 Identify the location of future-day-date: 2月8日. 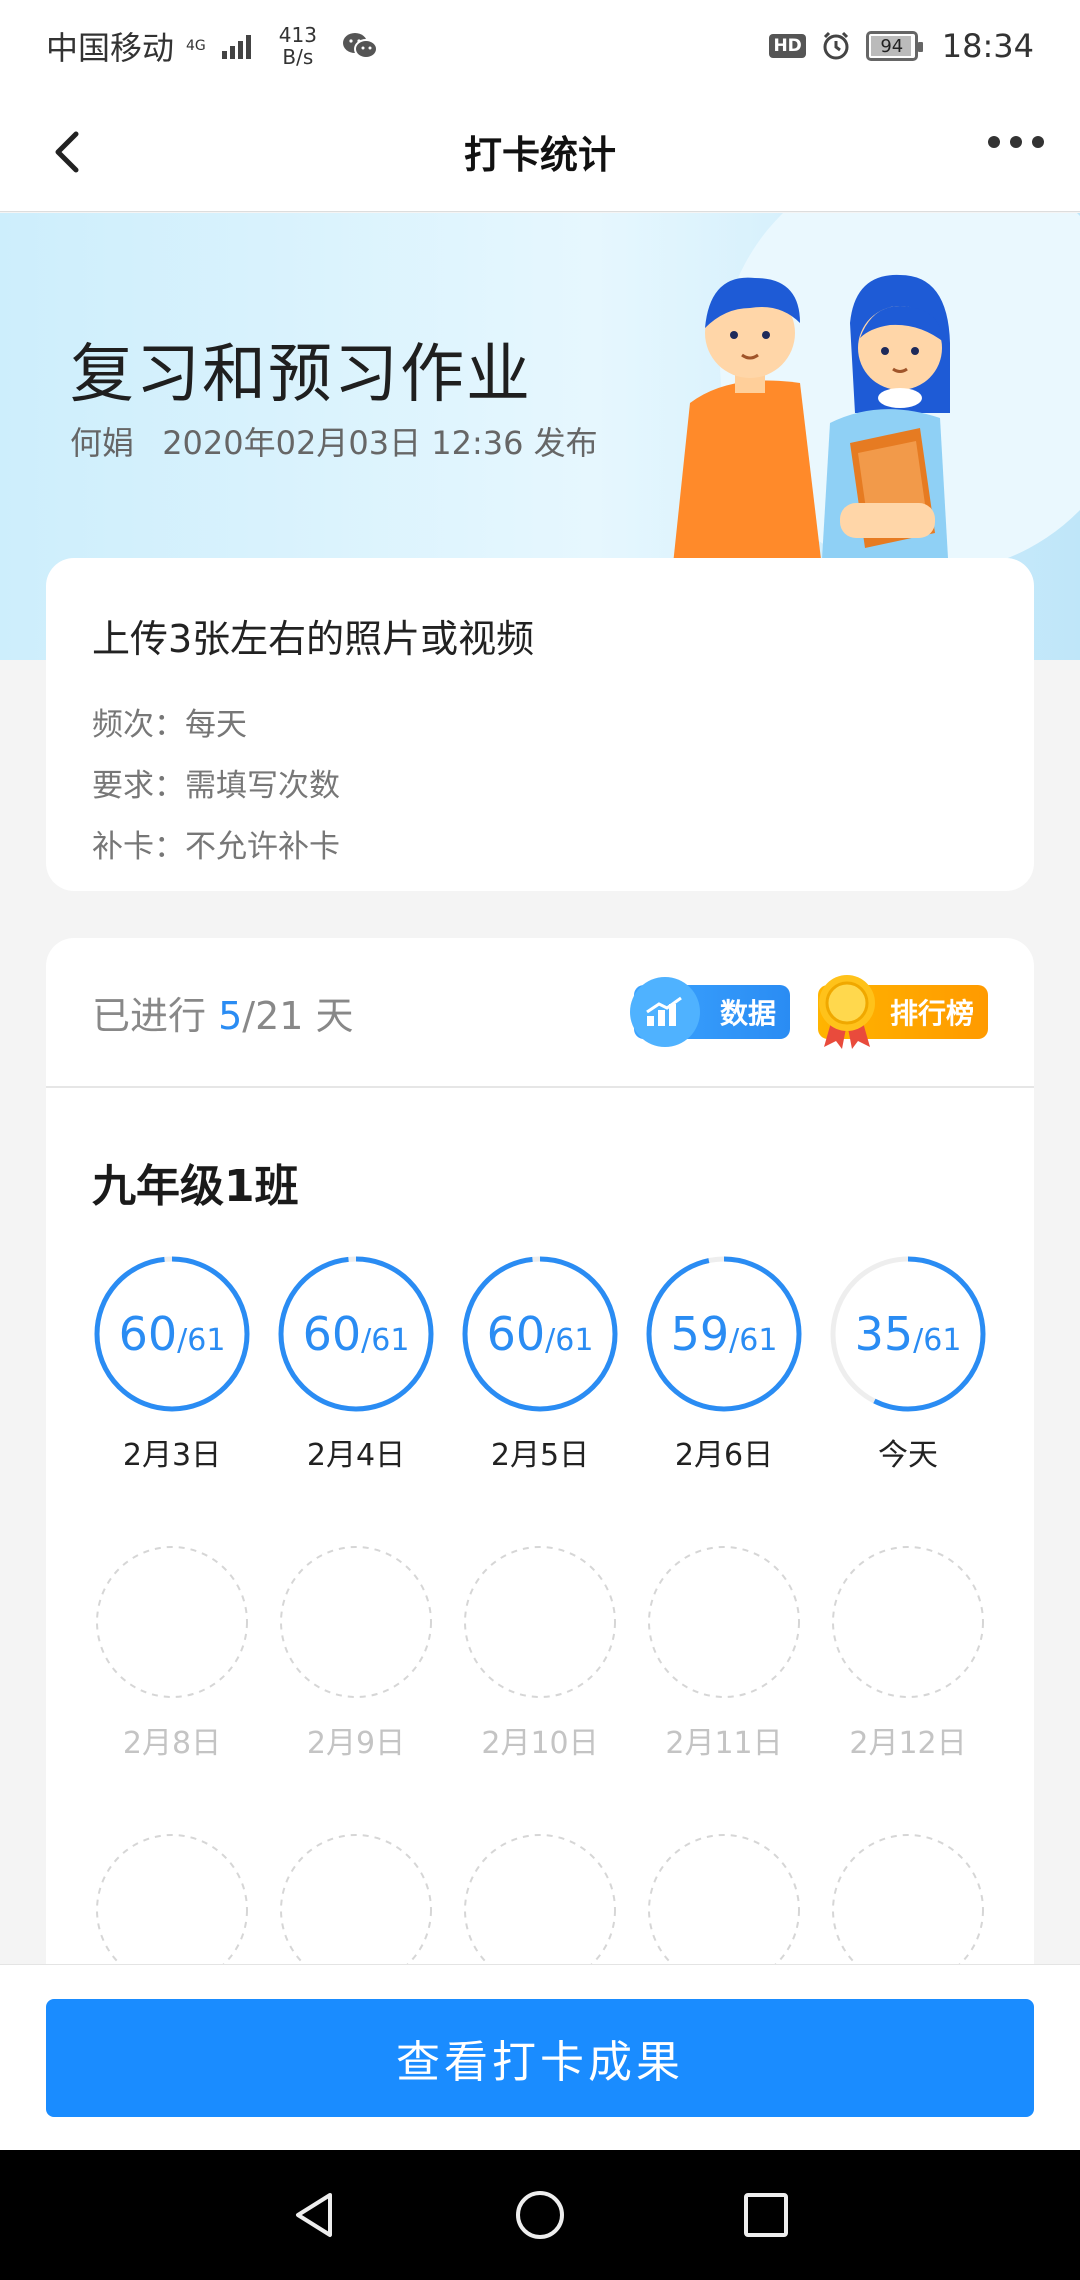
(172, 1743).